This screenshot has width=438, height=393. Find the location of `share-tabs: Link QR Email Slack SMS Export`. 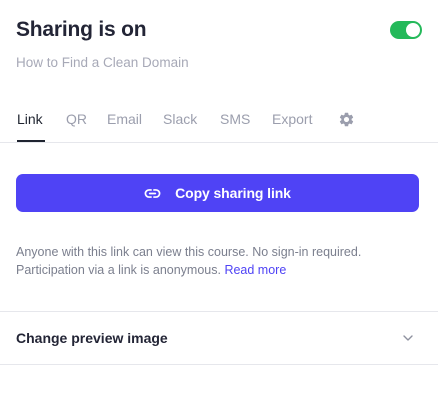

share-tabs: Link QR Email Slack SMS Export is located at coordinates (219, 125).